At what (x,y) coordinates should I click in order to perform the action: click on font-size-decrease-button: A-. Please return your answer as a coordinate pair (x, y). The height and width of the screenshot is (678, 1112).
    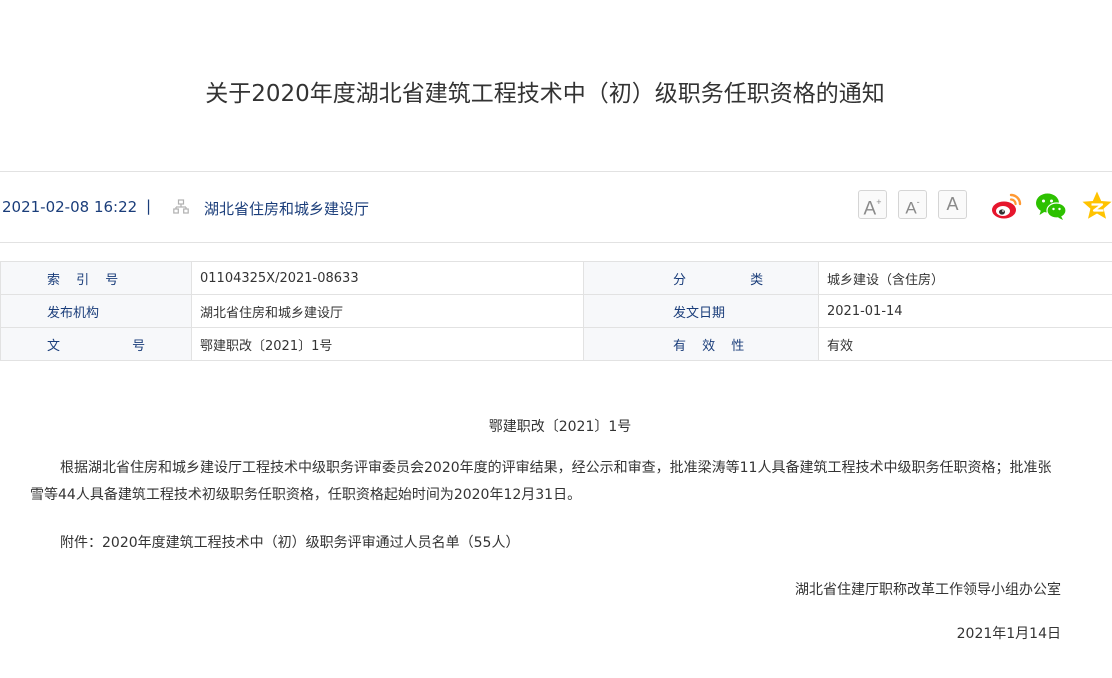
    Looking at the image, I should click on (912, 204).